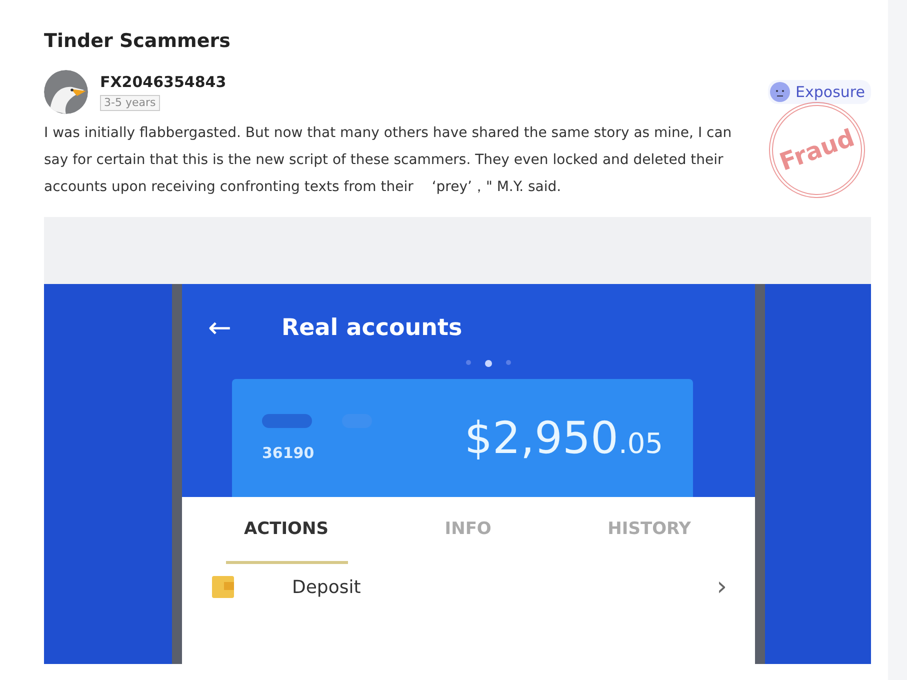 The image size is (907, 680). What do you see at coordinates (130, 103) in the screenshot?
I see `tenure-badge: 3-5 years` at bounding box center [130, 103].